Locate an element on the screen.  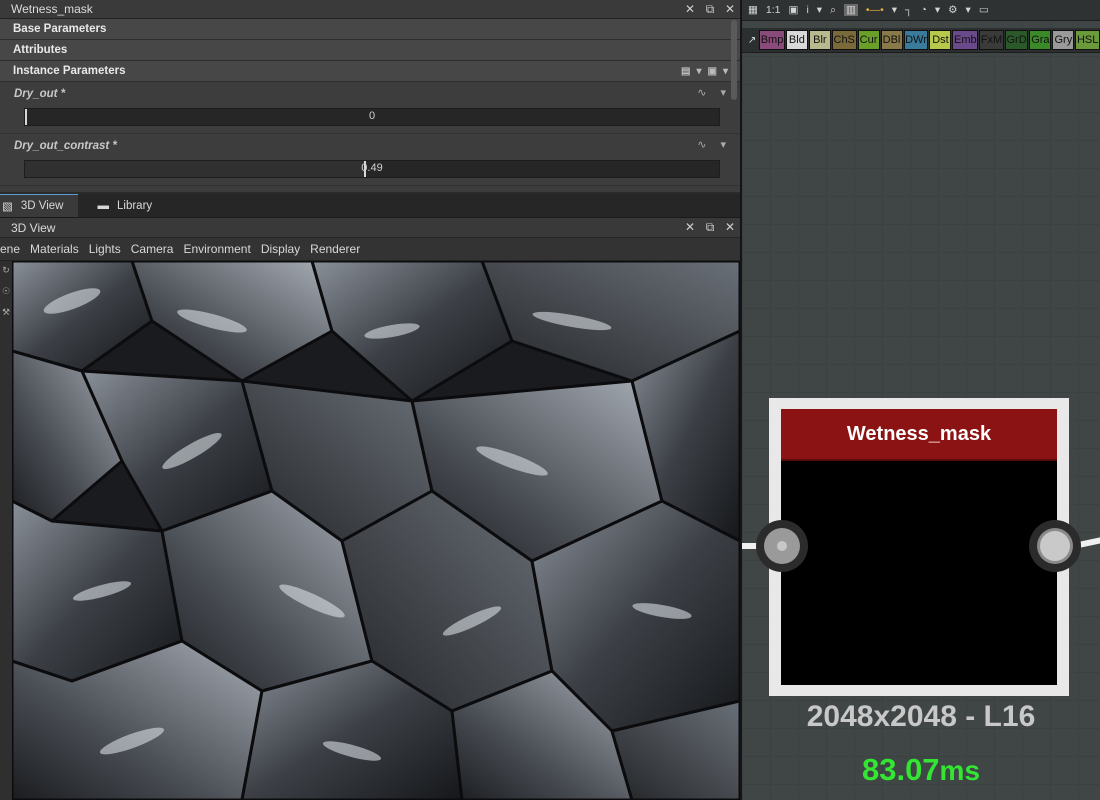
tab-library: ▬ Library is located at coordinates (122, 206).